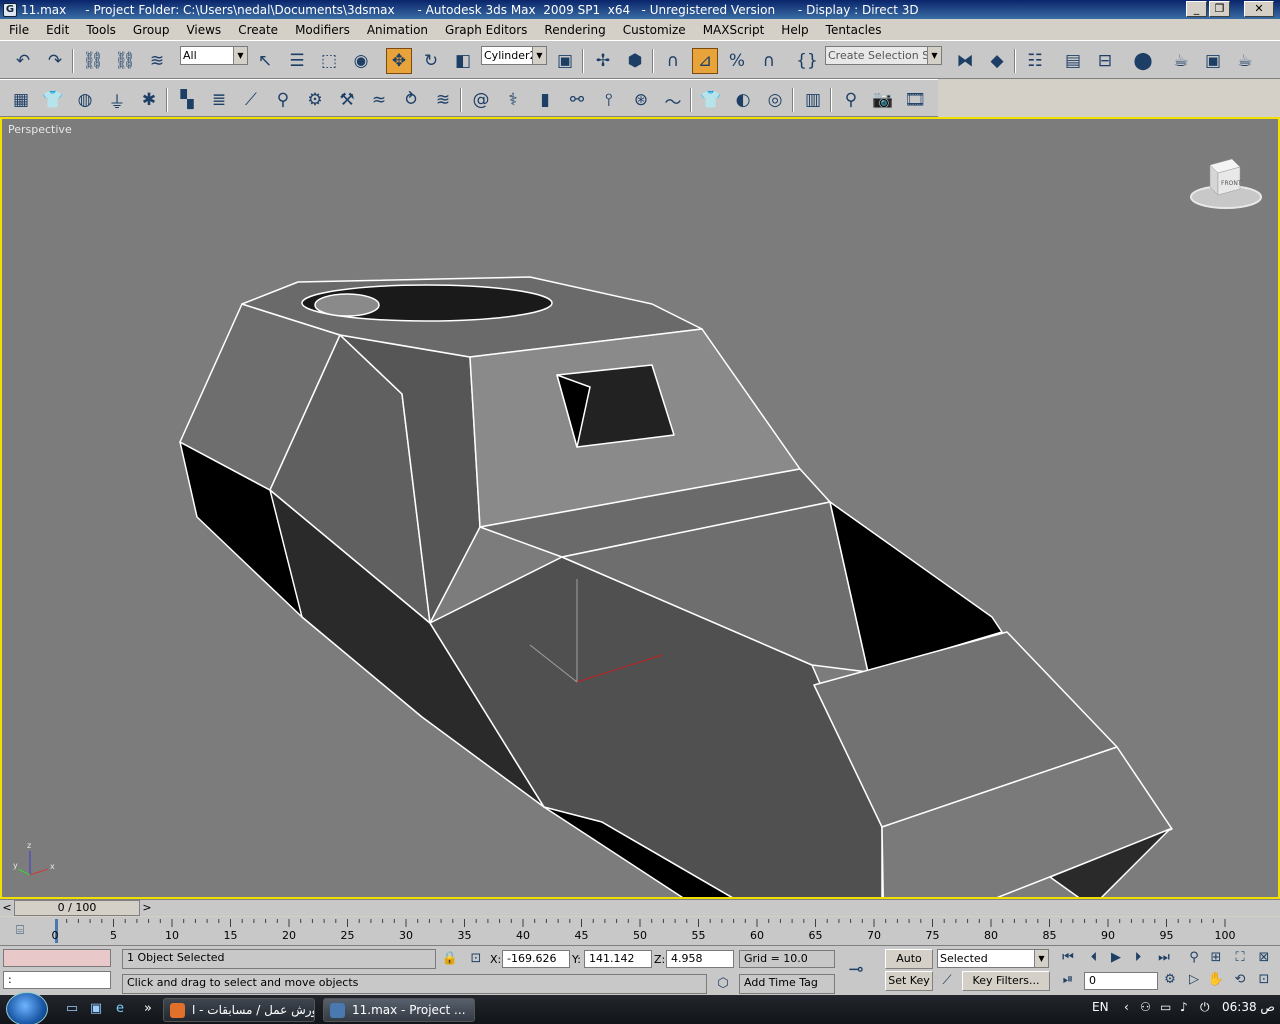 The height and width of the screenshot is (1024, 1280). Describe the element at coordinates (1126, 1007) in the screenshot. I see `tray-expand-icon: ‹` at that location.